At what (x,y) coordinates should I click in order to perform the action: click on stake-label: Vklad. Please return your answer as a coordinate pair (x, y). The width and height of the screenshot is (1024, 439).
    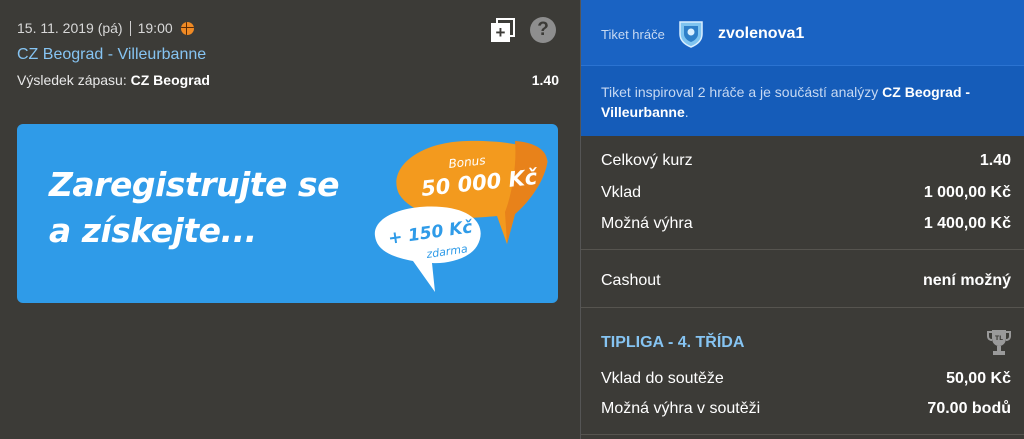
    Looking at the image, I should click on (621, 192).